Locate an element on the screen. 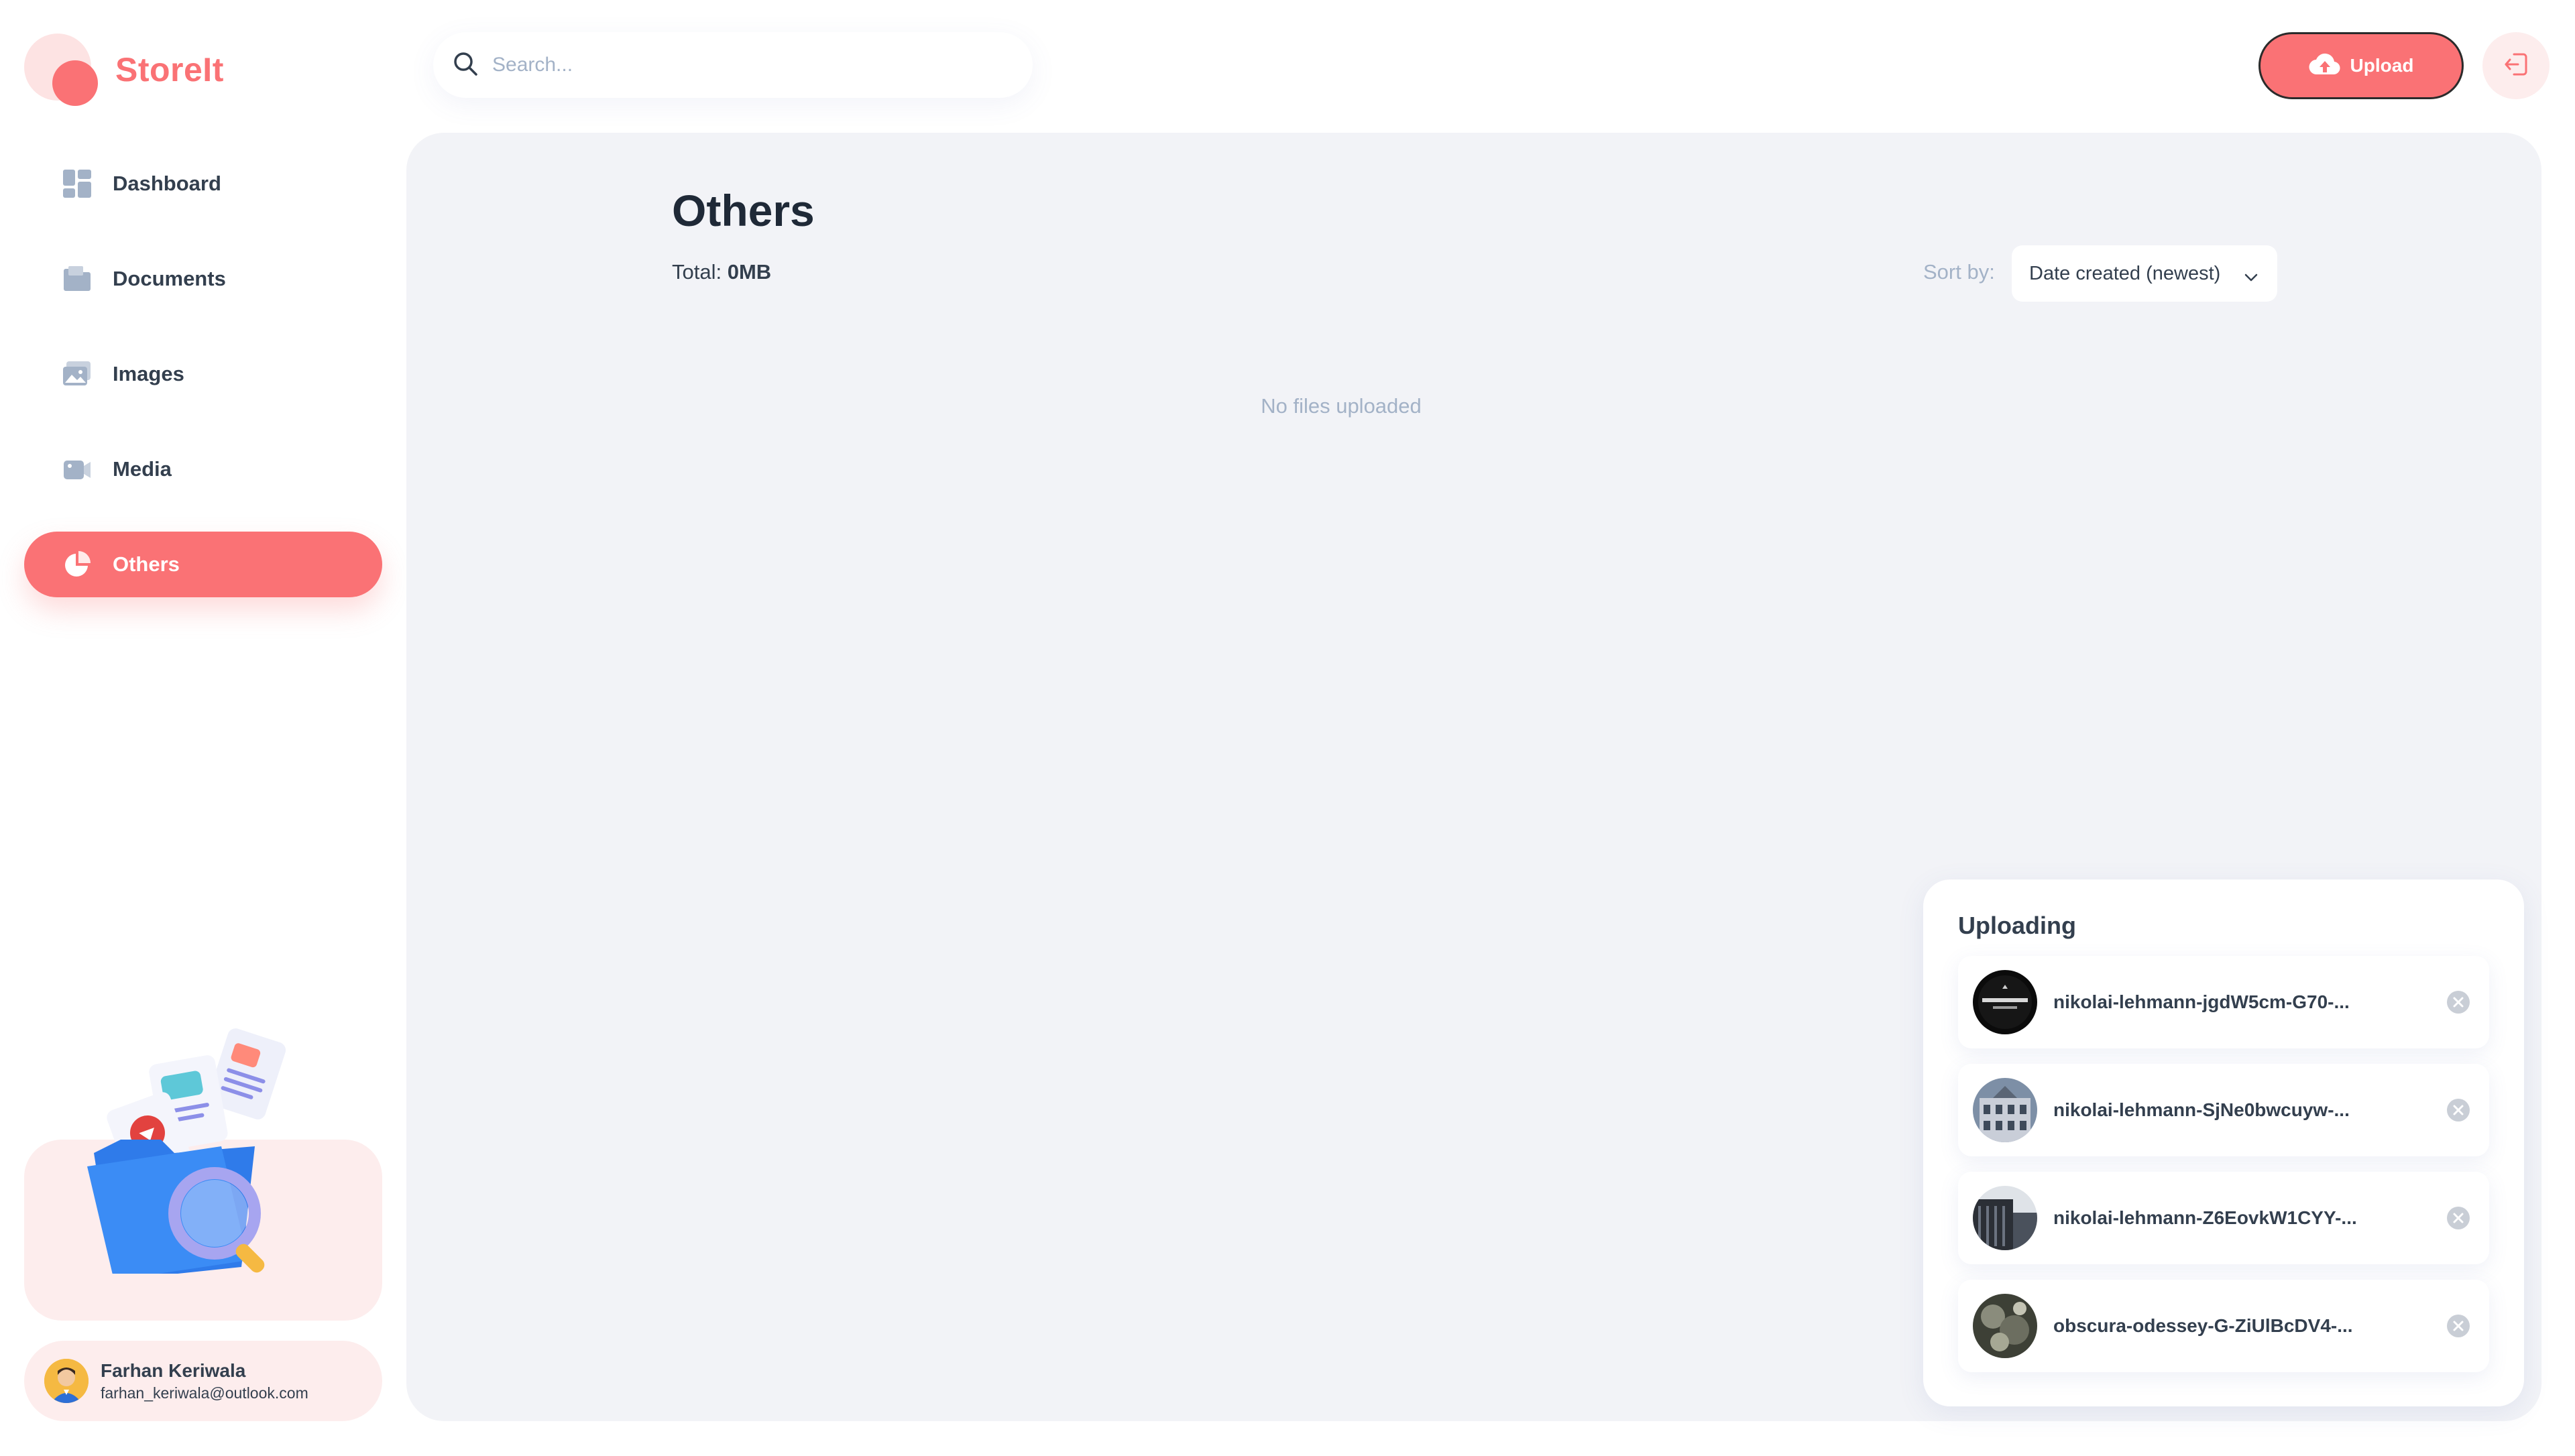  sort-label: Sort by: is located at coordinates (1959, 272).